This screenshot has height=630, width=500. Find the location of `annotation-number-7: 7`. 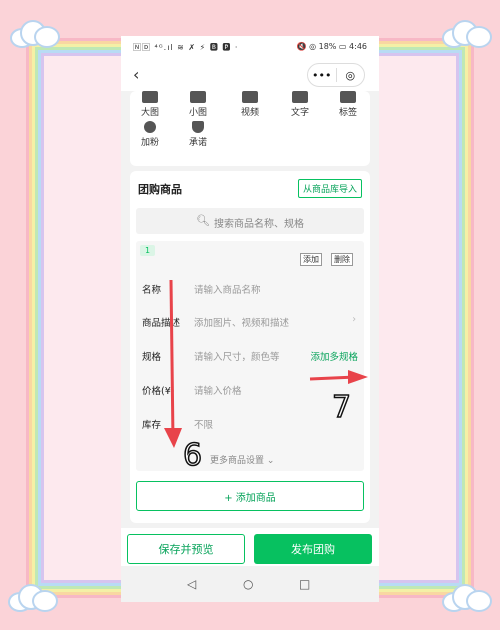

annotation-number-7: 7 is located at coordinates (341, 407).